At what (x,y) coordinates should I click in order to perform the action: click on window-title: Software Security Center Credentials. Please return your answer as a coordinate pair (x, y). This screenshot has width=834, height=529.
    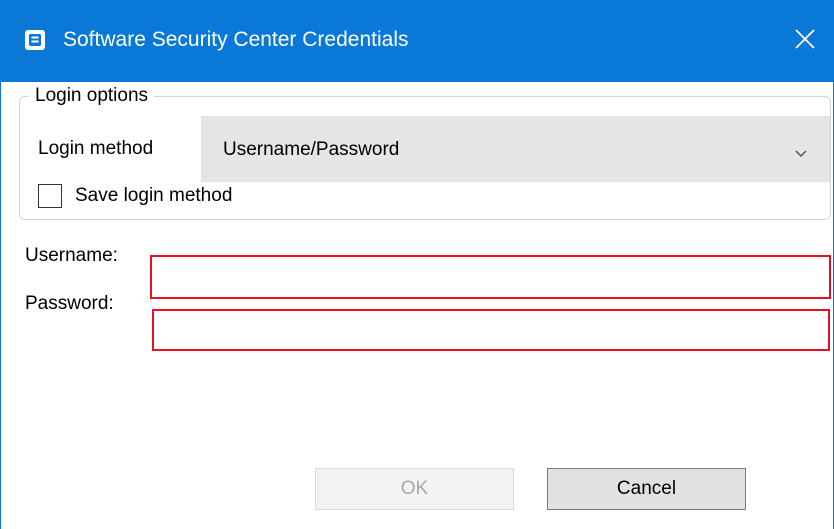
    Looking at the image, I should click on (236, 39).